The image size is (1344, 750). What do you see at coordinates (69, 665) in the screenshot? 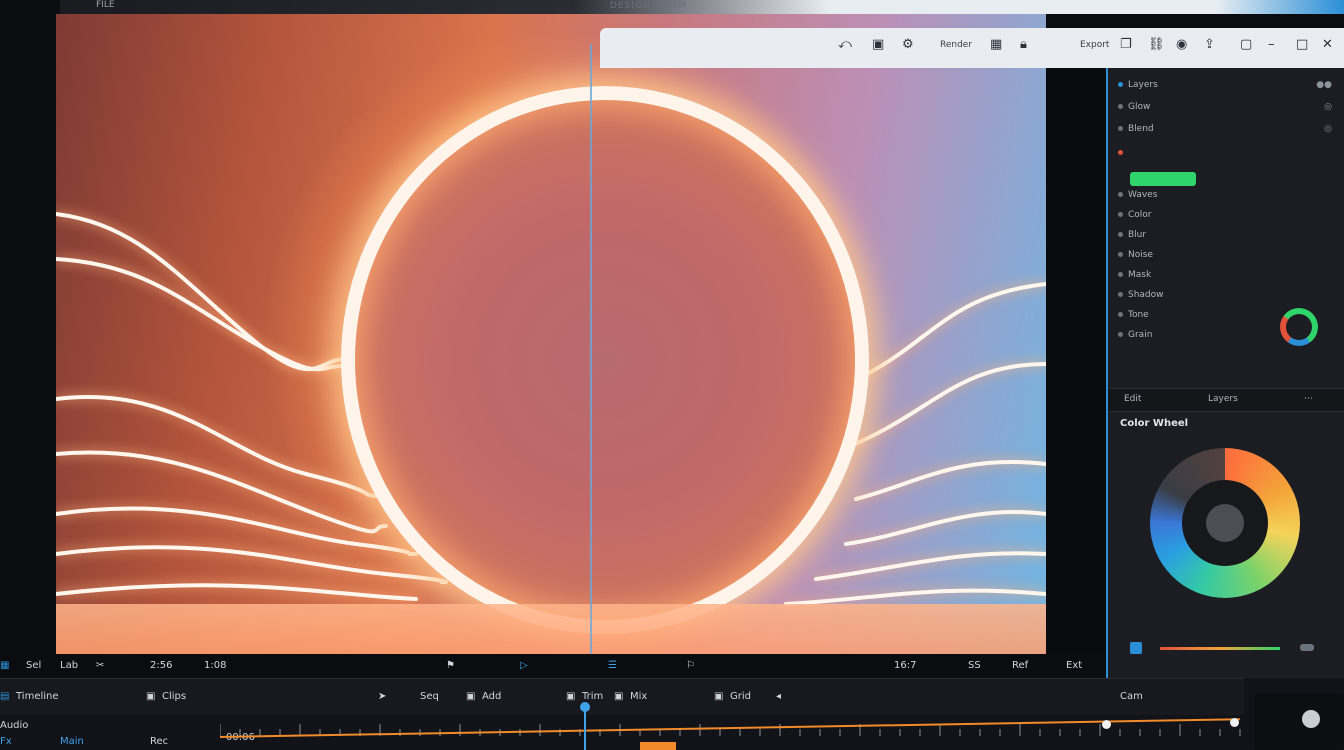
I see `transport-label: Lab` at bounding box center [69, 665].